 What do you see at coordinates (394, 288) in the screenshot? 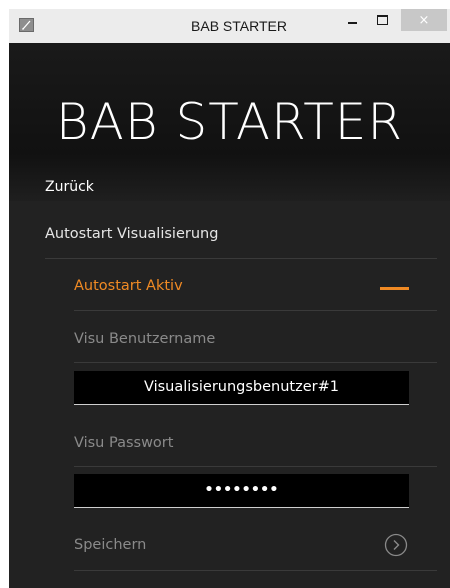
I see `toggle-active-indicator` at bounding box center [394, 288].